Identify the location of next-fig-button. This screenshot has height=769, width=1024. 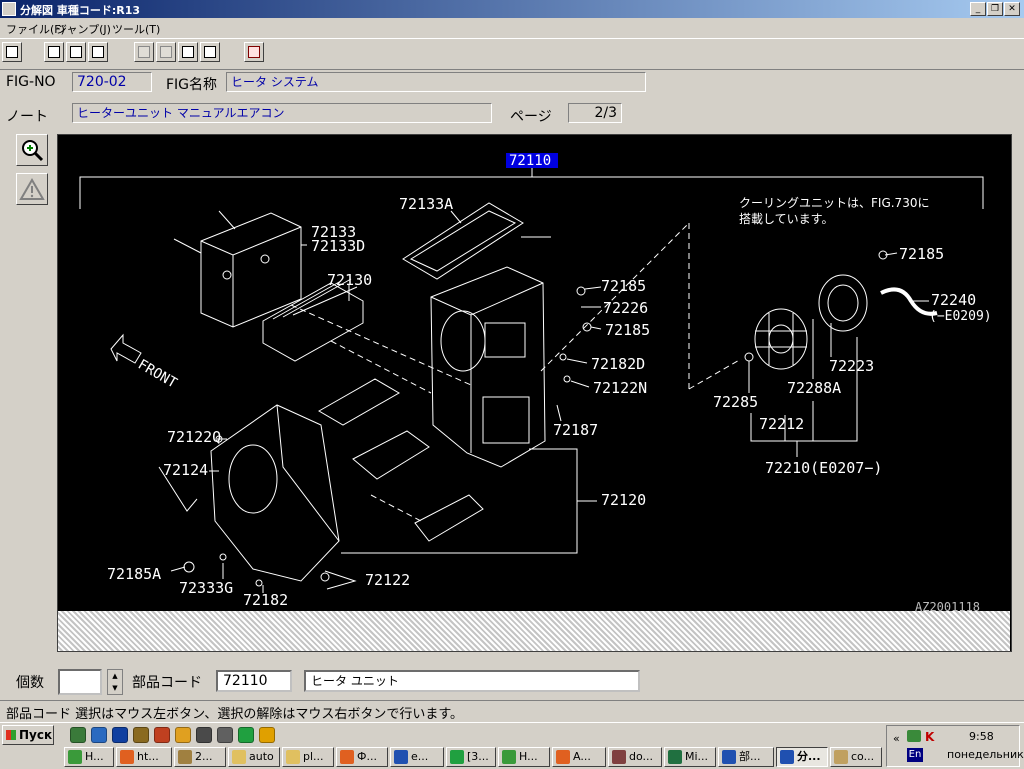
(166, 52).